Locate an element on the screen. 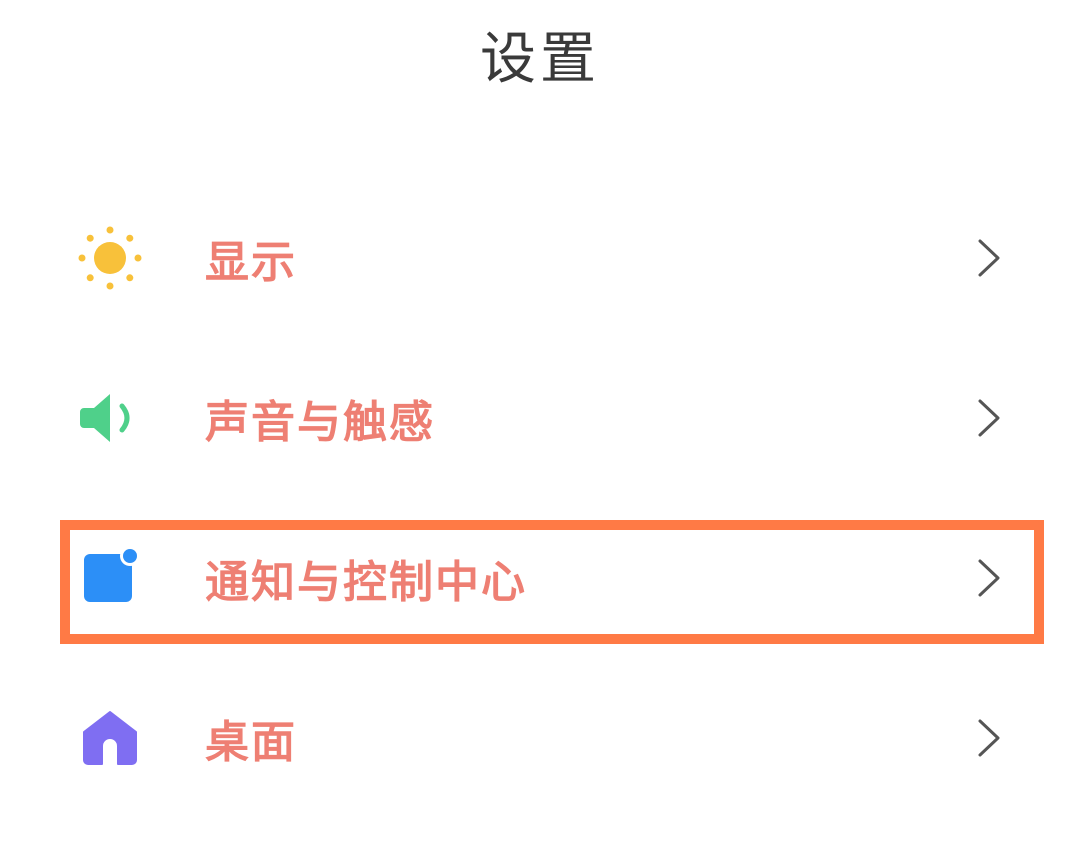 The height and width of the screenshot is (854, 1080). page-title: 设置 is located at coordinates (540, 59).